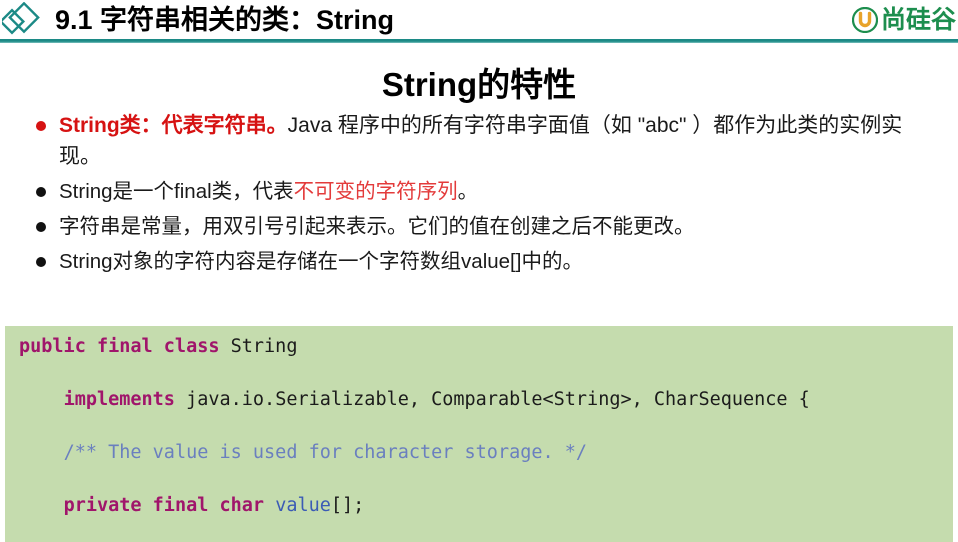 This screenshot has height=542, width=958. Describe the element at coordinates (321, 261) in the screenshot. I see `bullet-segment-text: String对象的字符内容是存储在一个字符数组value[]中的。` at that location.